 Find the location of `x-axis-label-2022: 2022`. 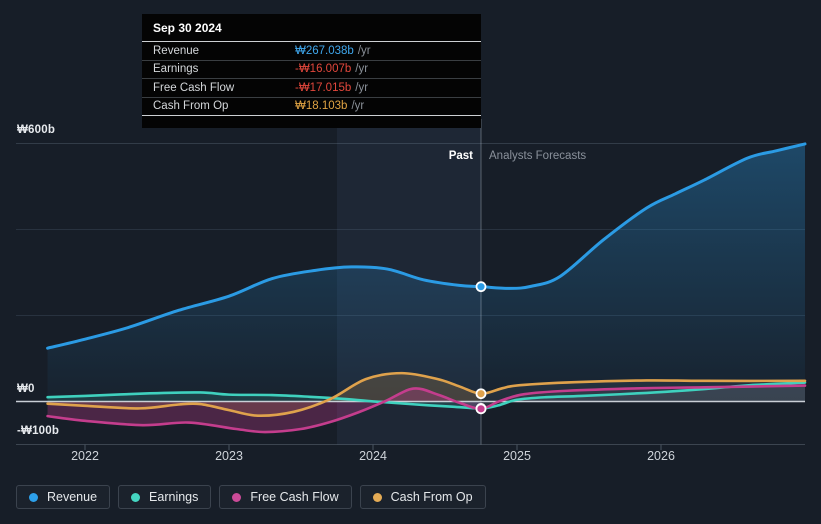

x-axis-label-2022: 2022 is located at coordinates (85, 456).